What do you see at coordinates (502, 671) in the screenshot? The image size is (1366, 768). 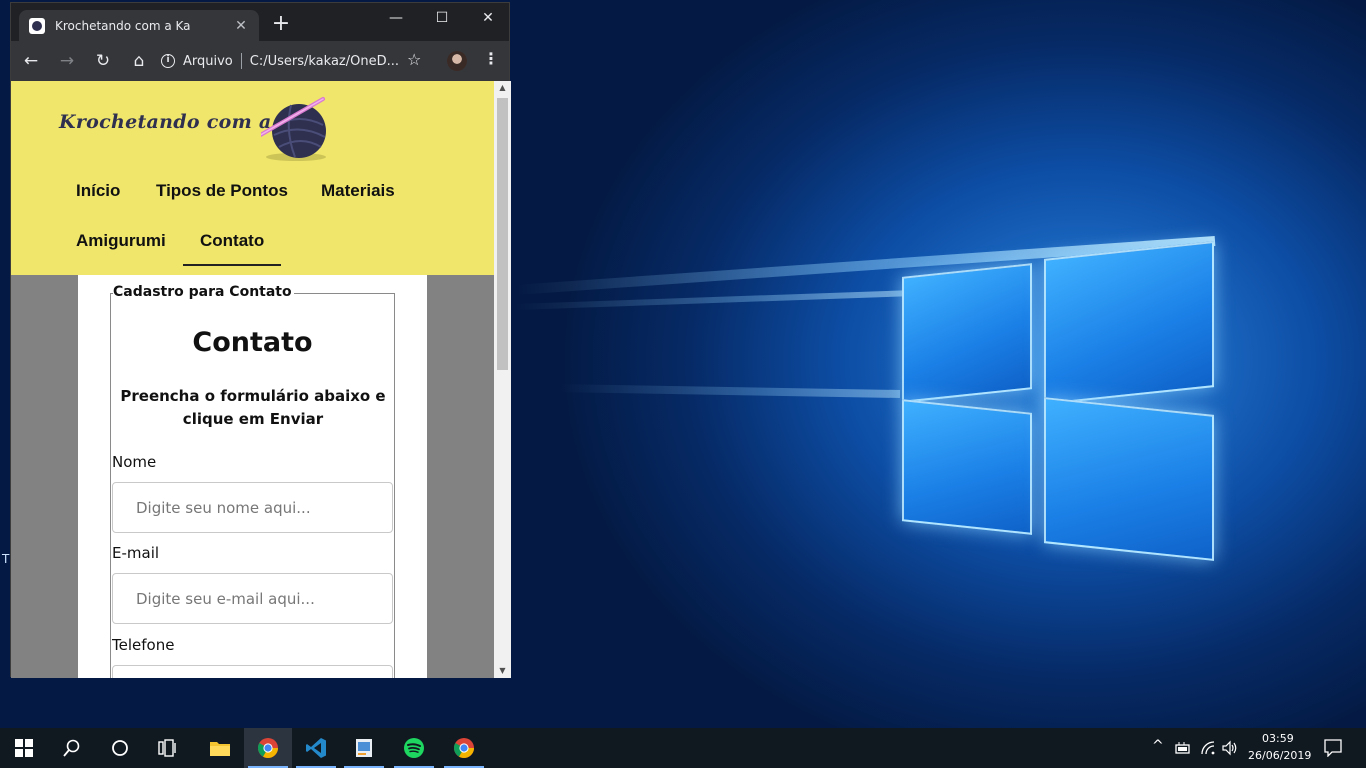 I see `scroll-down-icon: ▼` at bounding box center [502, 671].